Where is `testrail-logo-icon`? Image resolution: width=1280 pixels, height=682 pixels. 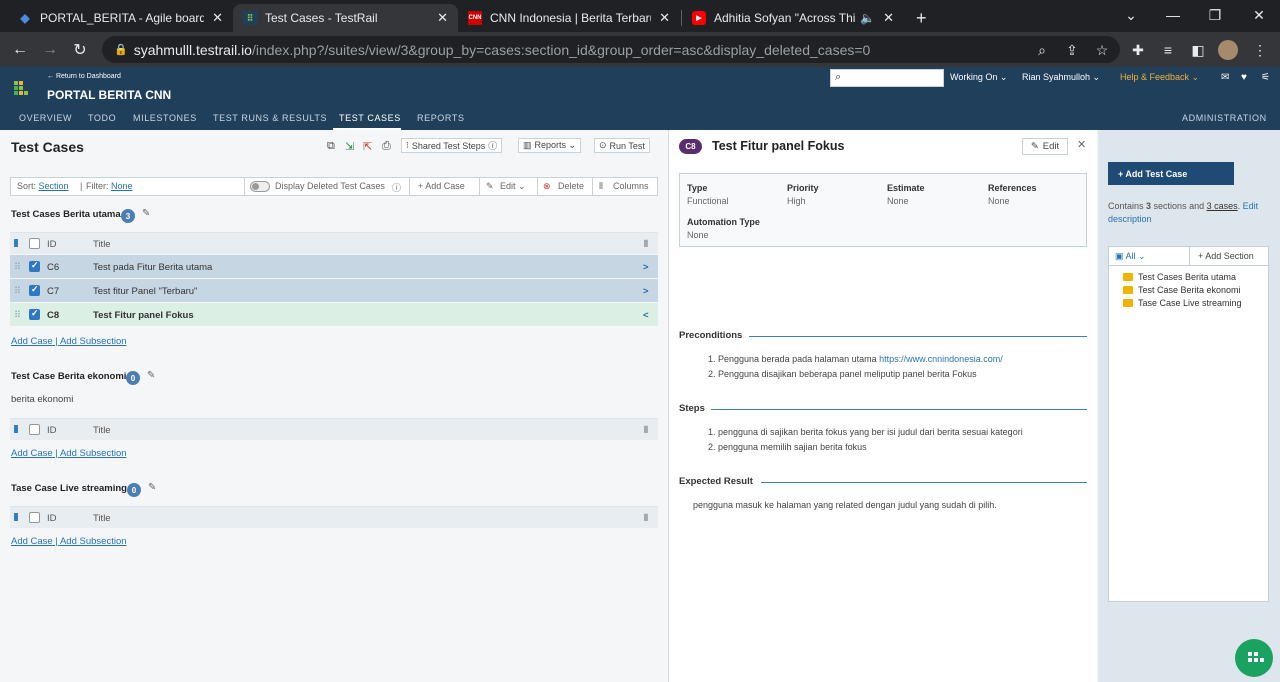
testrail-logo-icon is located at coordinates (21, 88).